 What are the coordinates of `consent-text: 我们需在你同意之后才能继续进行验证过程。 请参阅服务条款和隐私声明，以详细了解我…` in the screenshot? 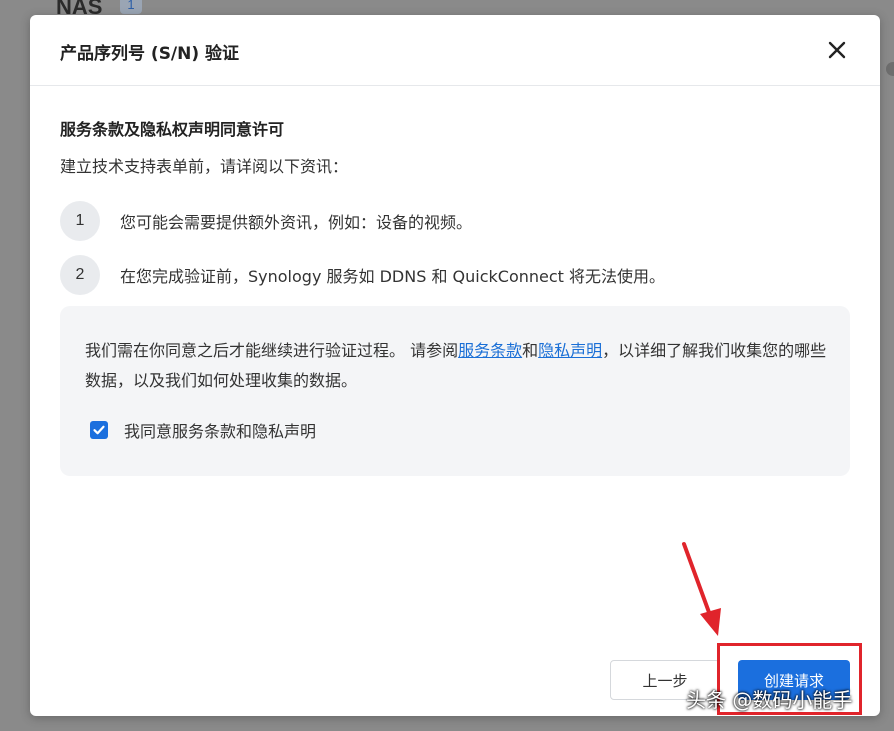 It's located at (457, 366).